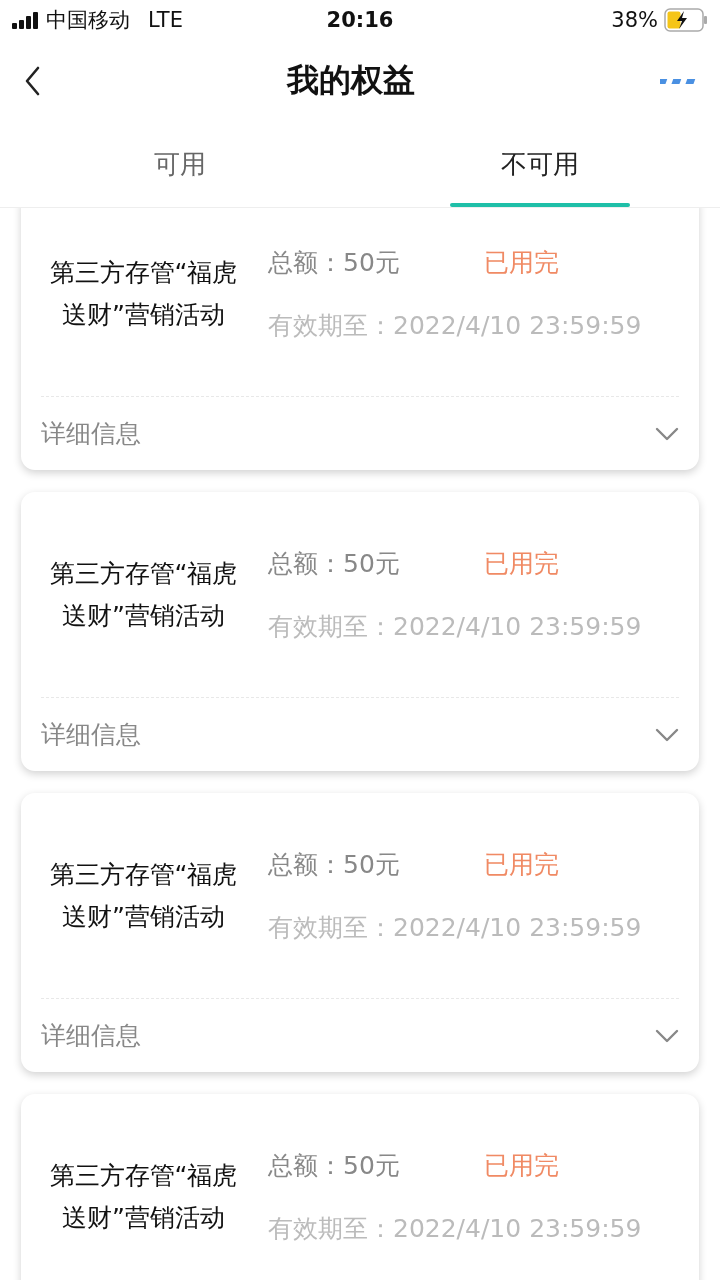  I want to click on more-icon, so click(678, 81).